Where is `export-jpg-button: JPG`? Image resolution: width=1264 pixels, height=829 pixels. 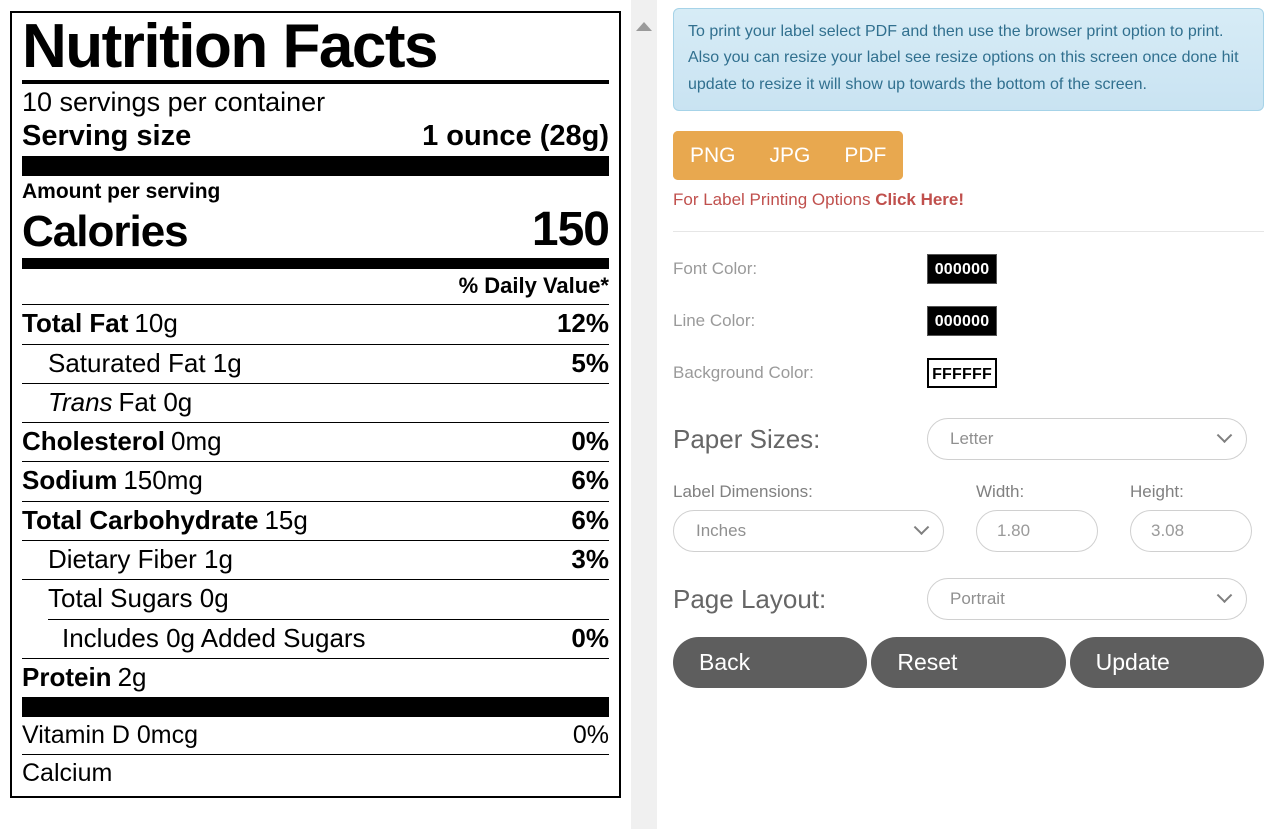
export-jpg-button: JPG is located at coordinates (790, 156).